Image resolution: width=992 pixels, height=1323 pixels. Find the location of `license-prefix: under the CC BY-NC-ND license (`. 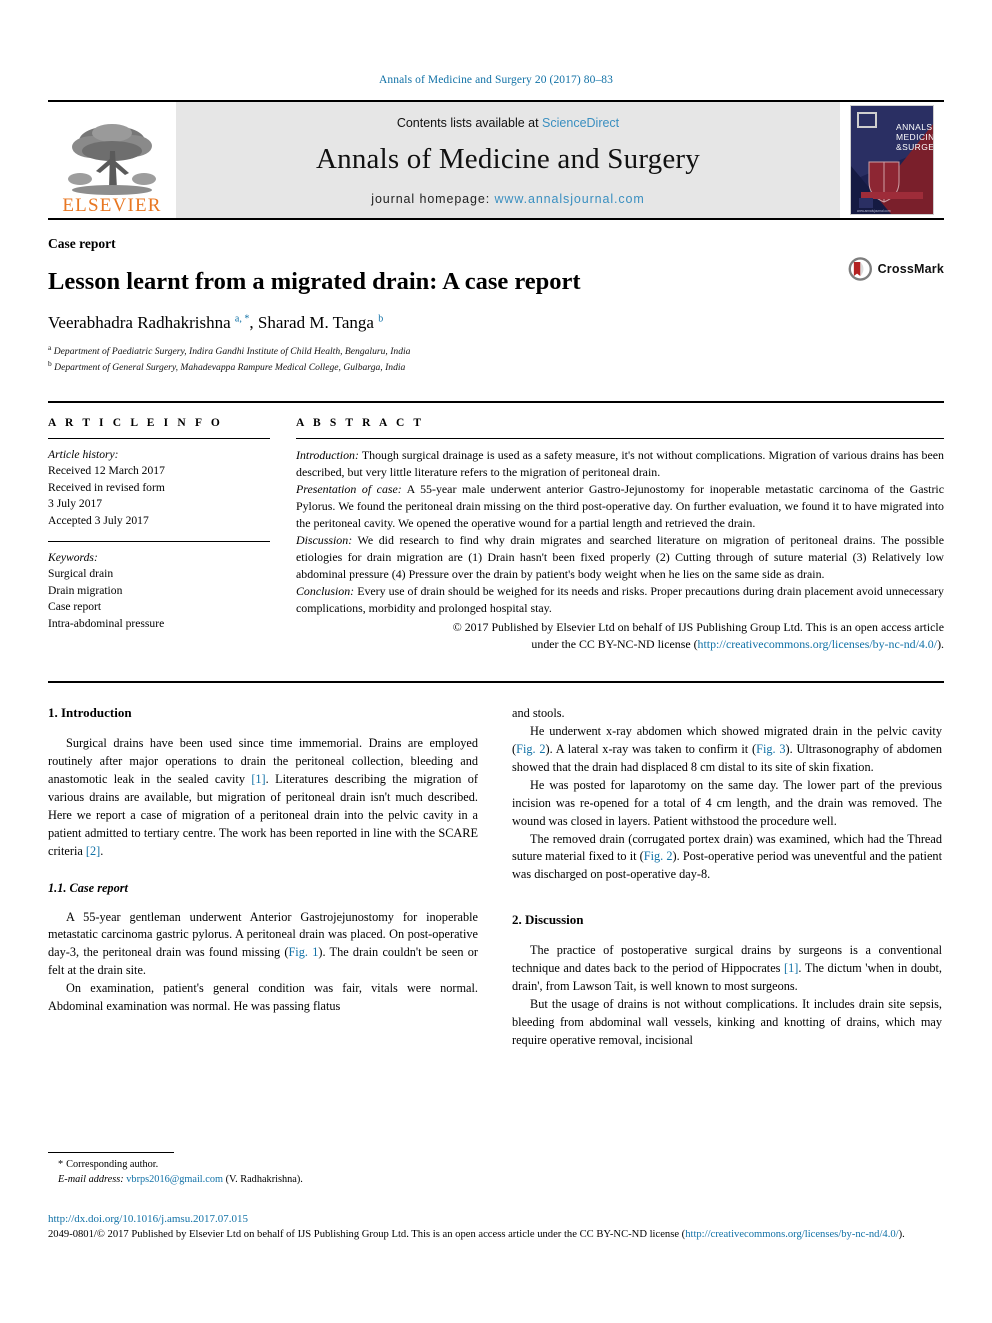

license-prefix: under the CC BY-NC-ND license ( is located at coordinates (614, 643).